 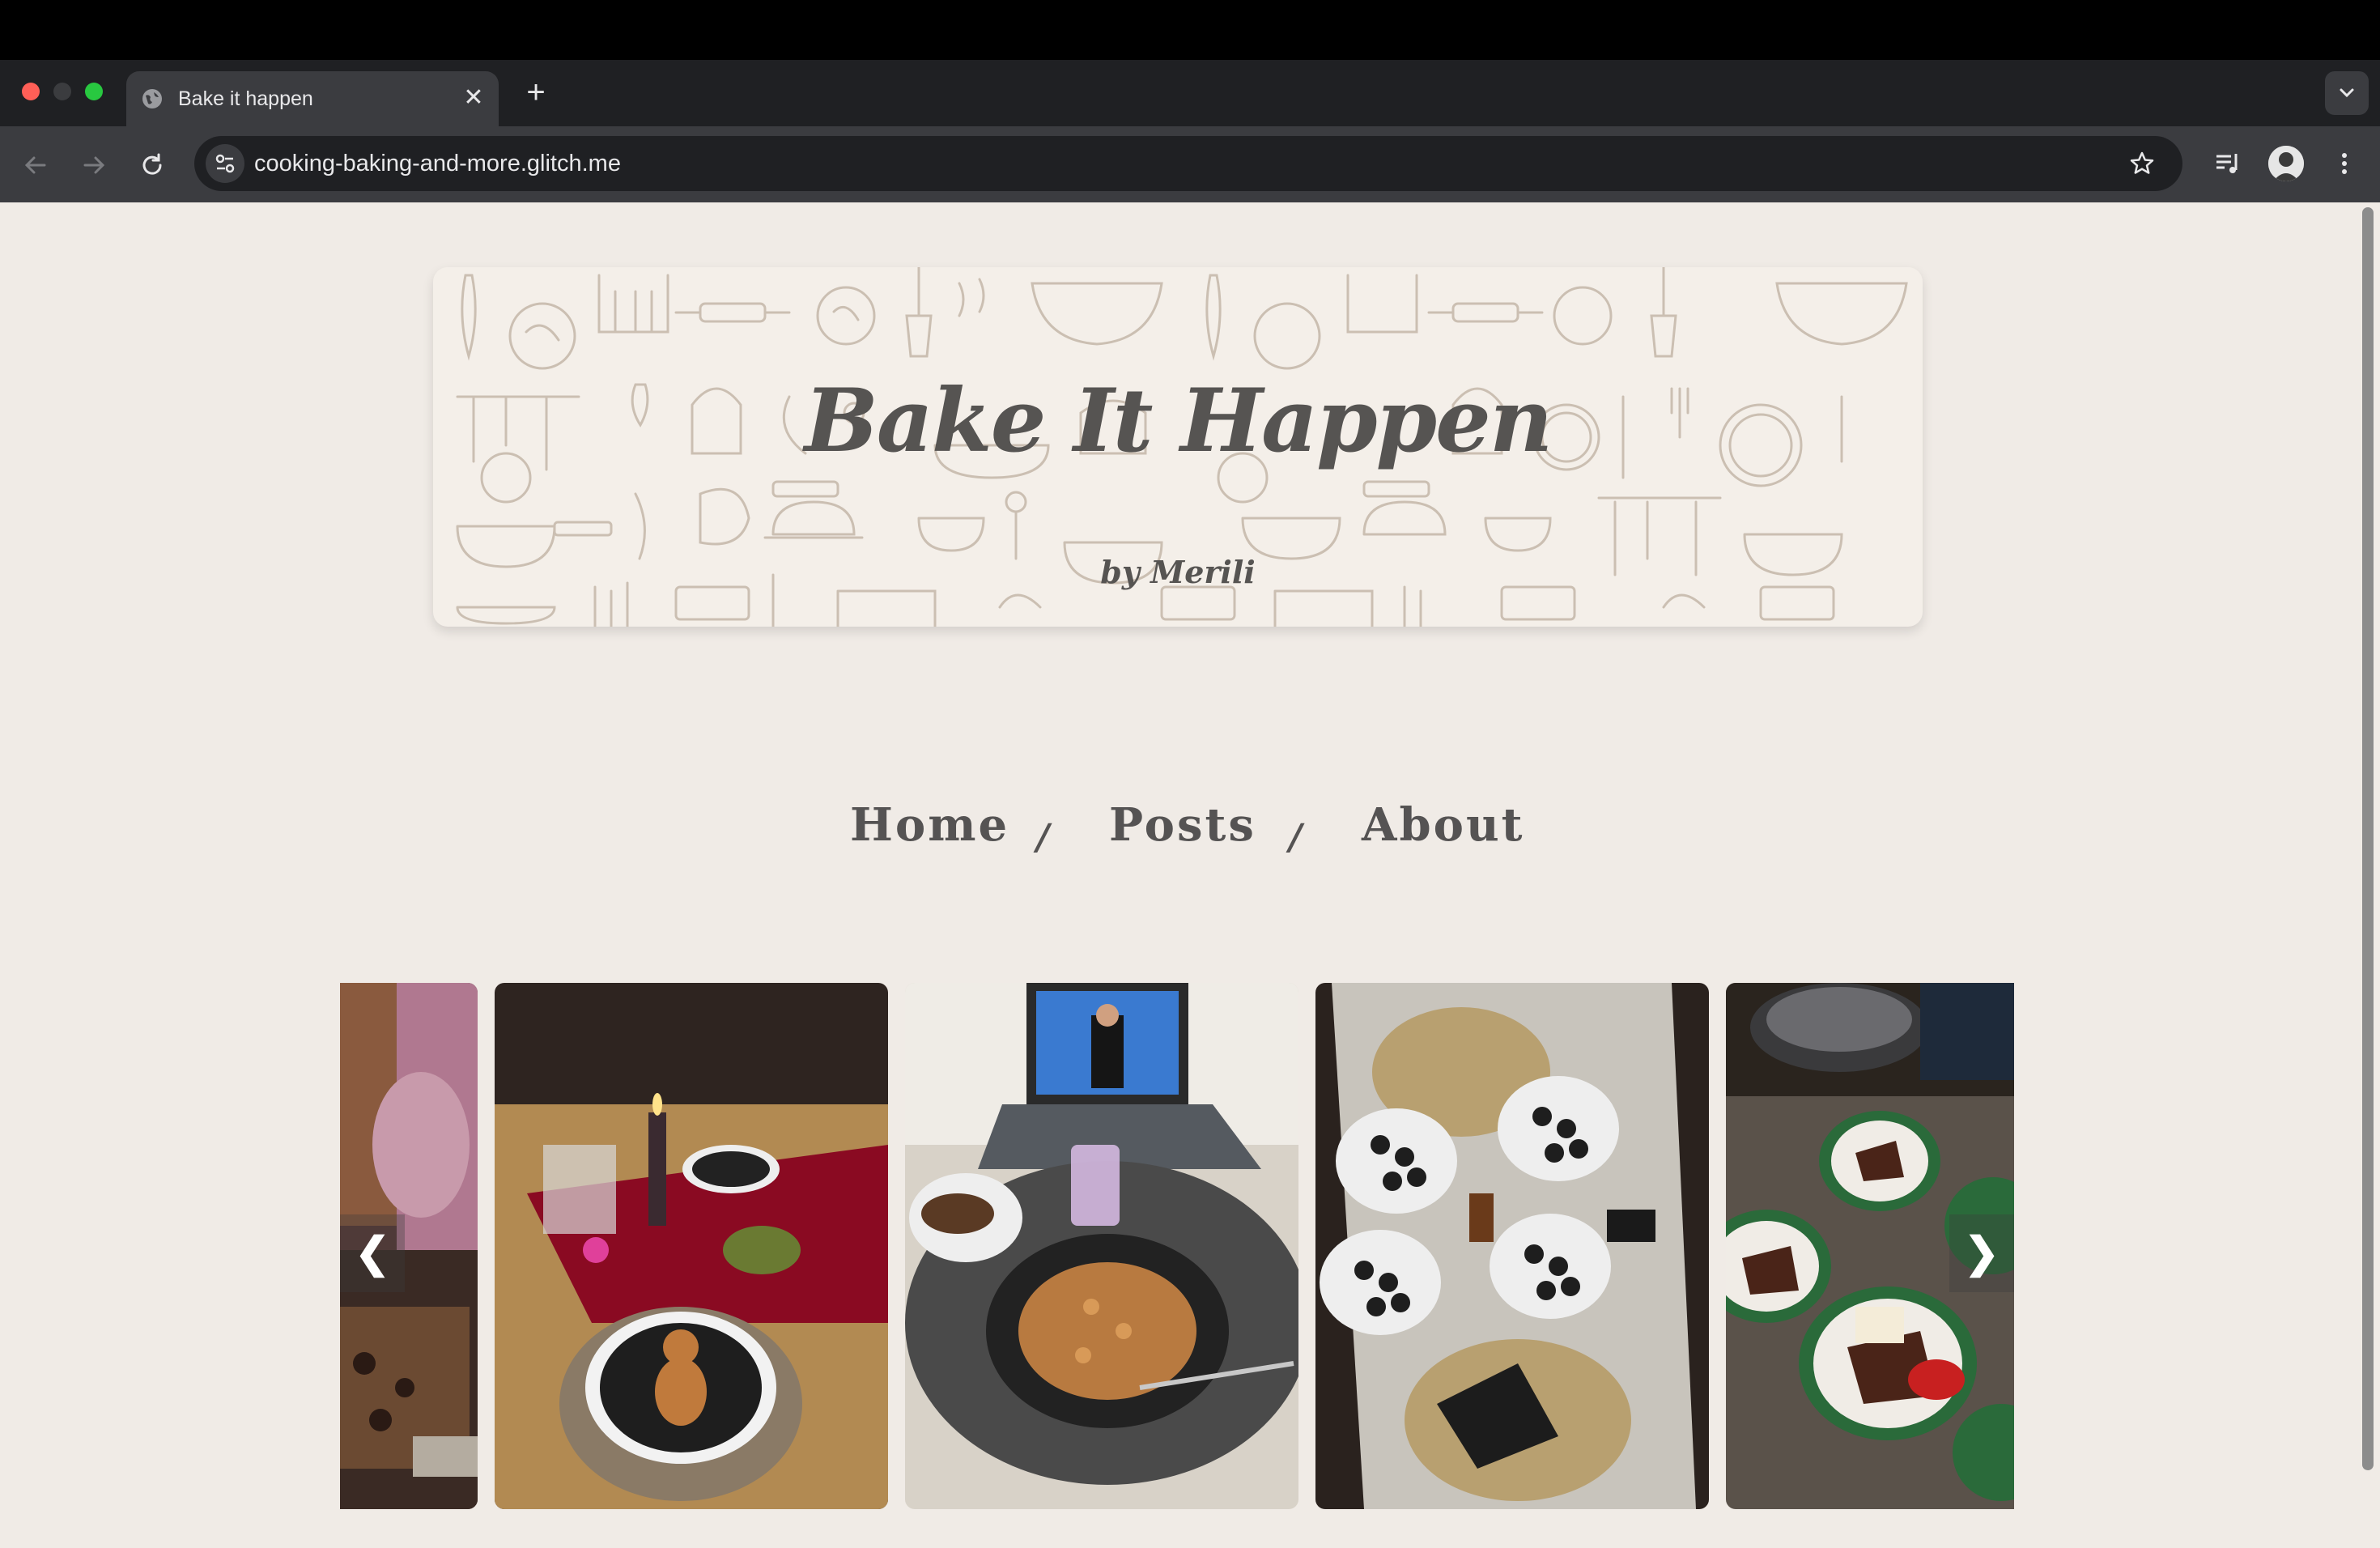 I want to click on chevron-down-icon, so click(x=2347, y=93).